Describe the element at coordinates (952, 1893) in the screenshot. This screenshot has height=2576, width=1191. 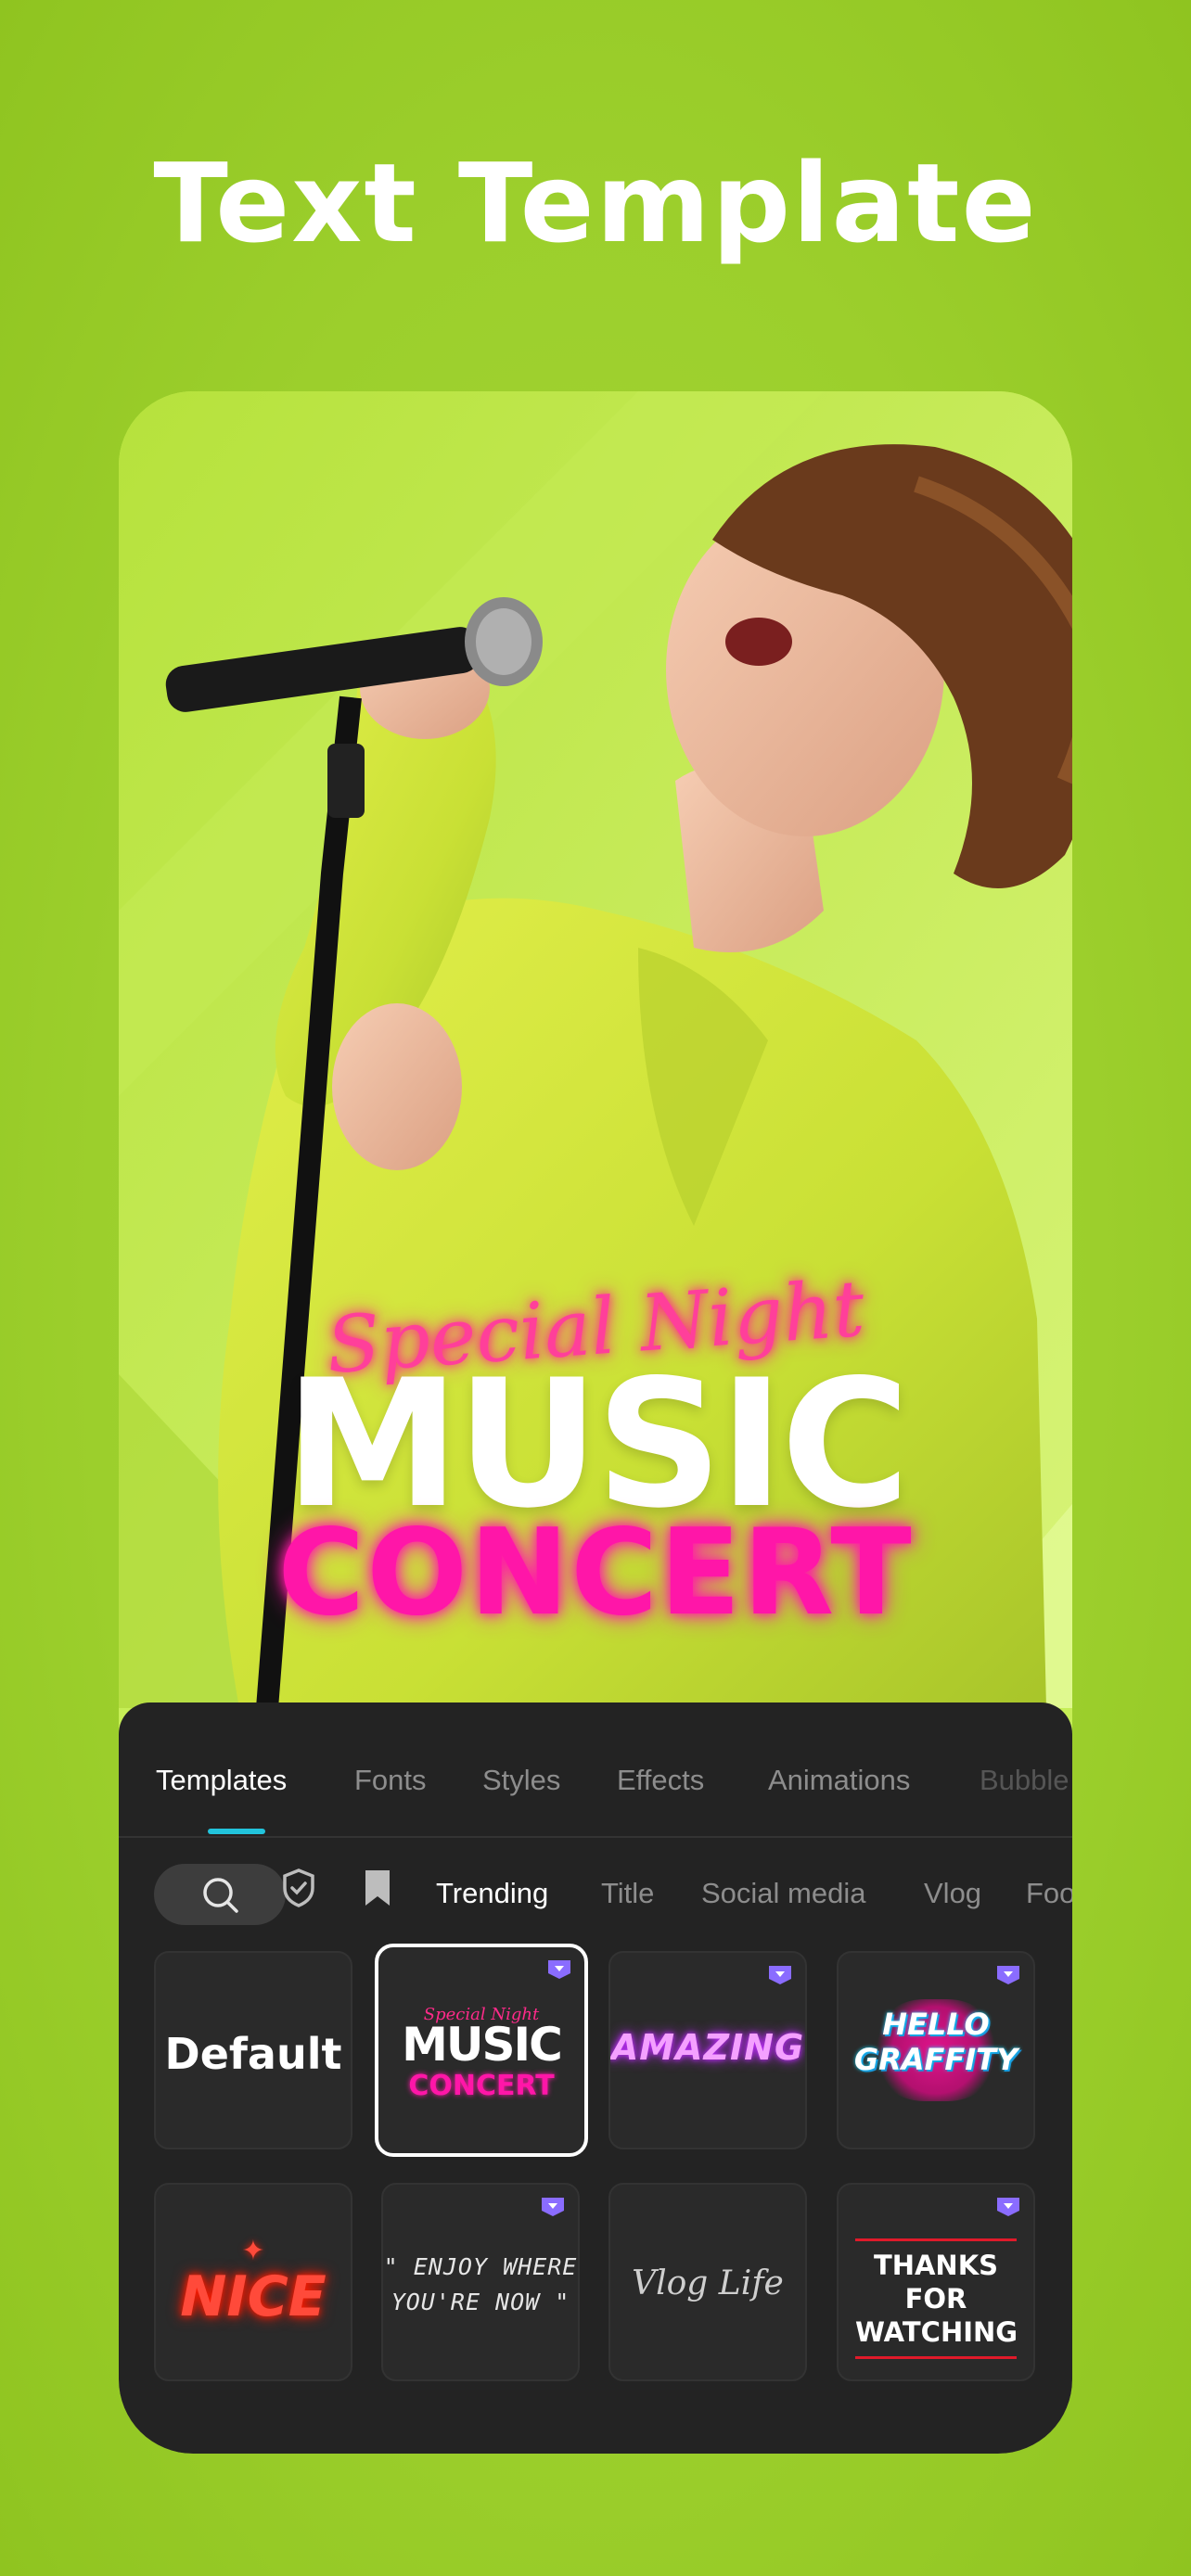
I see `filter-vlog: Vlog` at that location.